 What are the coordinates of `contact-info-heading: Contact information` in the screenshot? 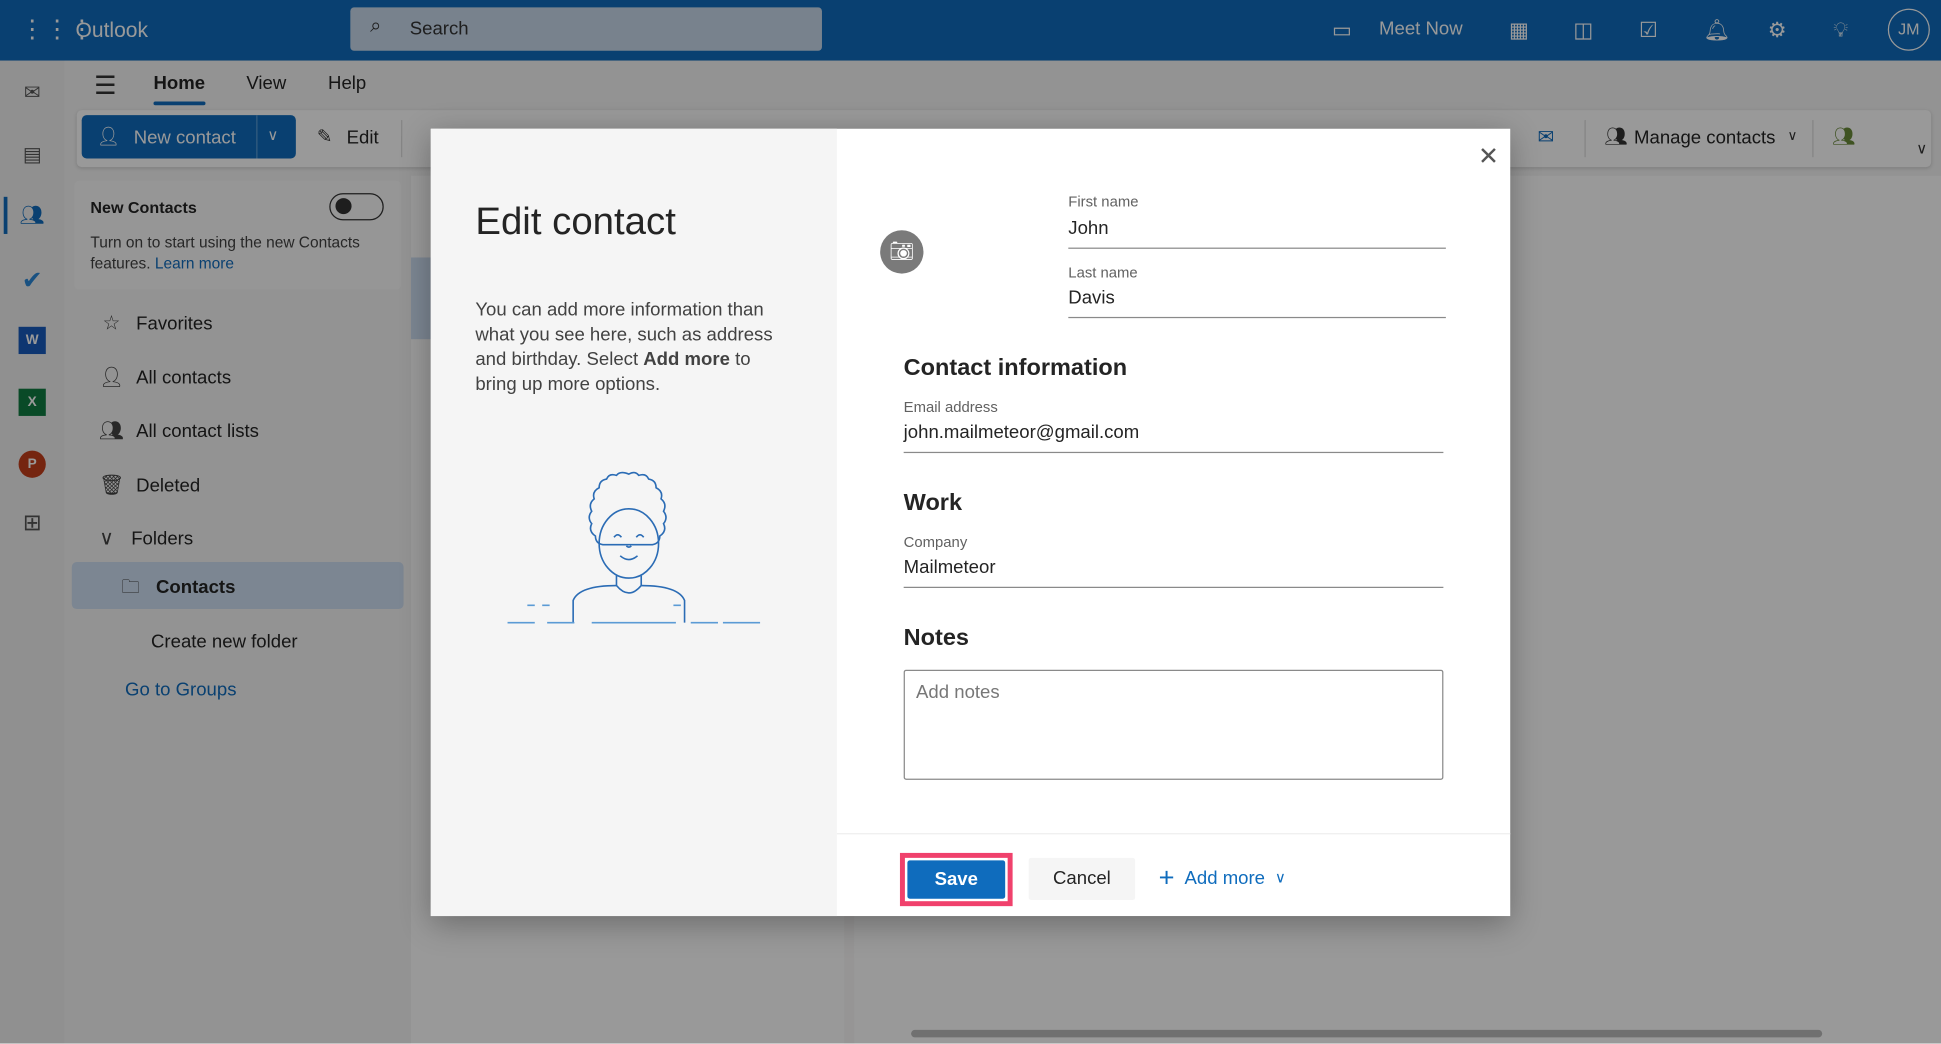 It's located at (1015, 368).